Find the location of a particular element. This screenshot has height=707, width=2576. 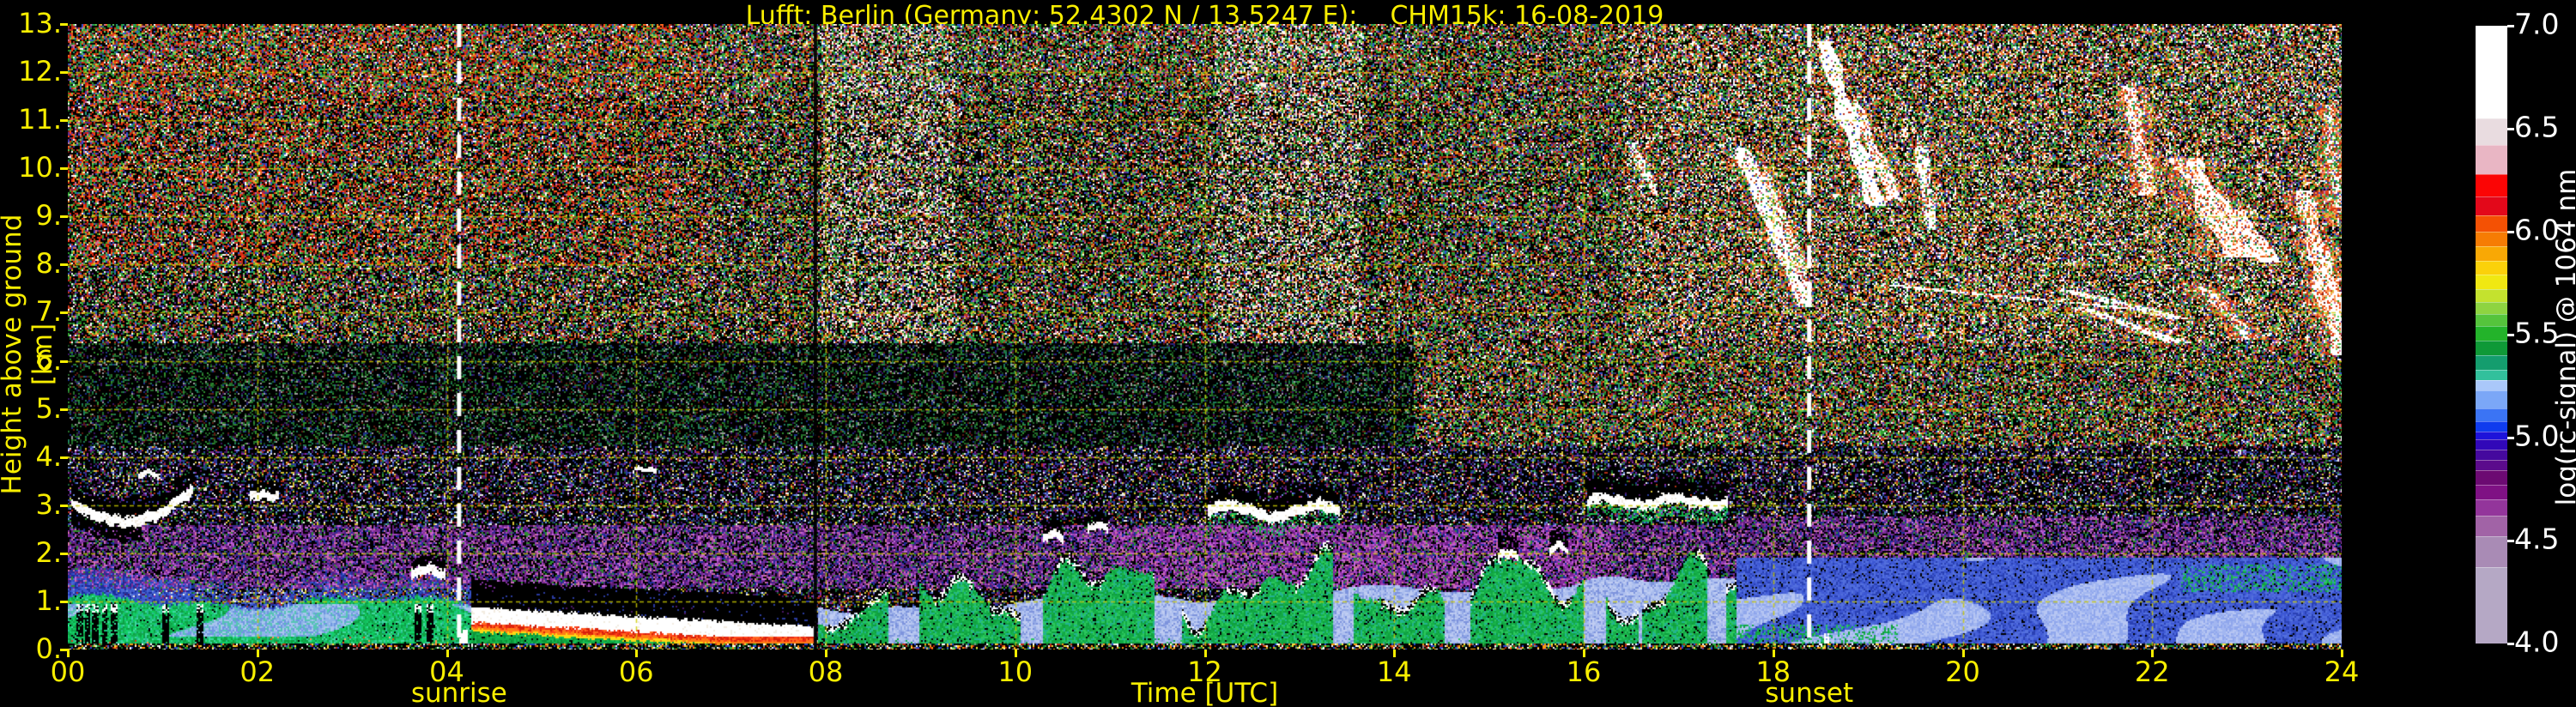

y-tick-label: 2. is located at coordinates (48, 552).